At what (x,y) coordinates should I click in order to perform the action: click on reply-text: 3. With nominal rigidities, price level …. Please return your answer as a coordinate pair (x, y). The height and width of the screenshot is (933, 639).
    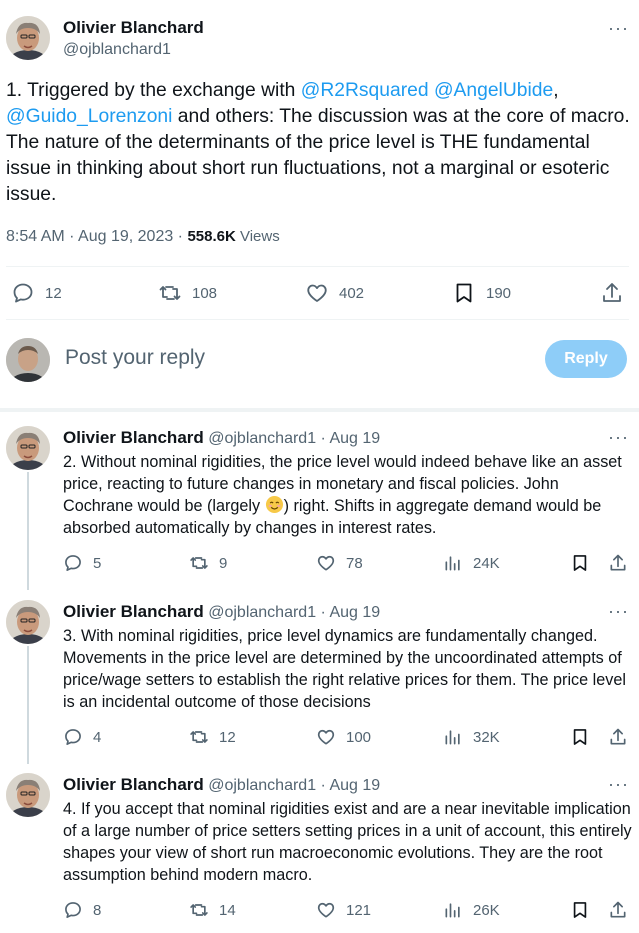
    Looking at the image, I should click on (344, 669).